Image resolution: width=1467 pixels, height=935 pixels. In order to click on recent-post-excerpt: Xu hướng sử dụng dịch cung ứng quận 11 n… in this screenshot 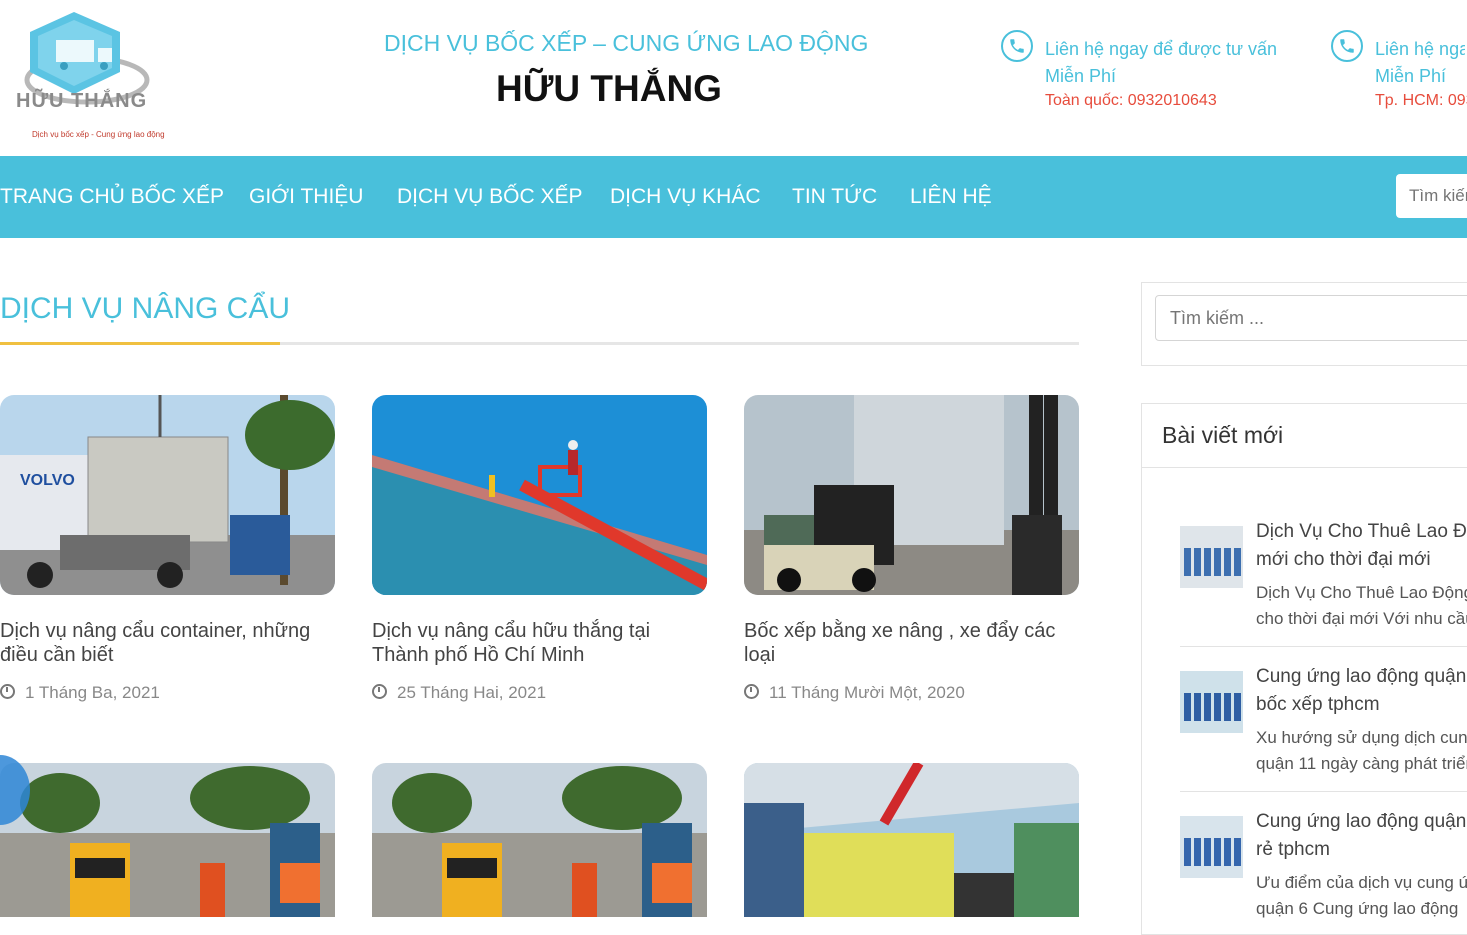, I will do `click(1361, 750)`.